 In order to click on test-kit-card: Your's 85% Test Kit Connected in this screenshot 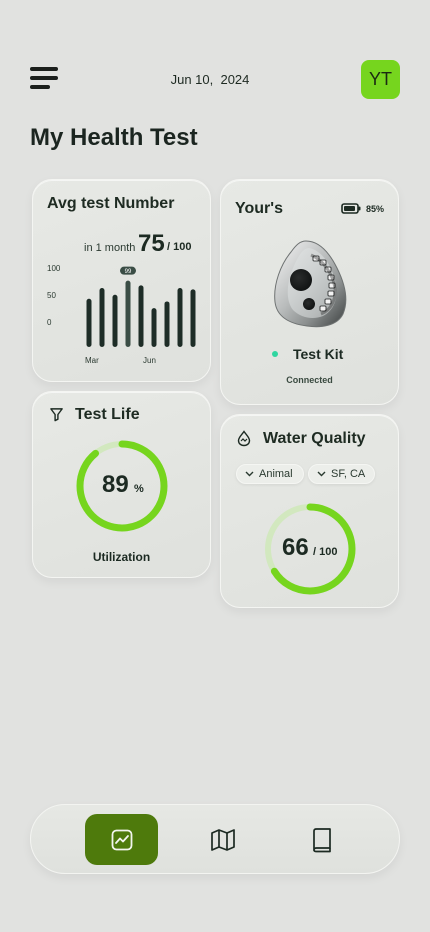, I will do `click(309, 292)`.